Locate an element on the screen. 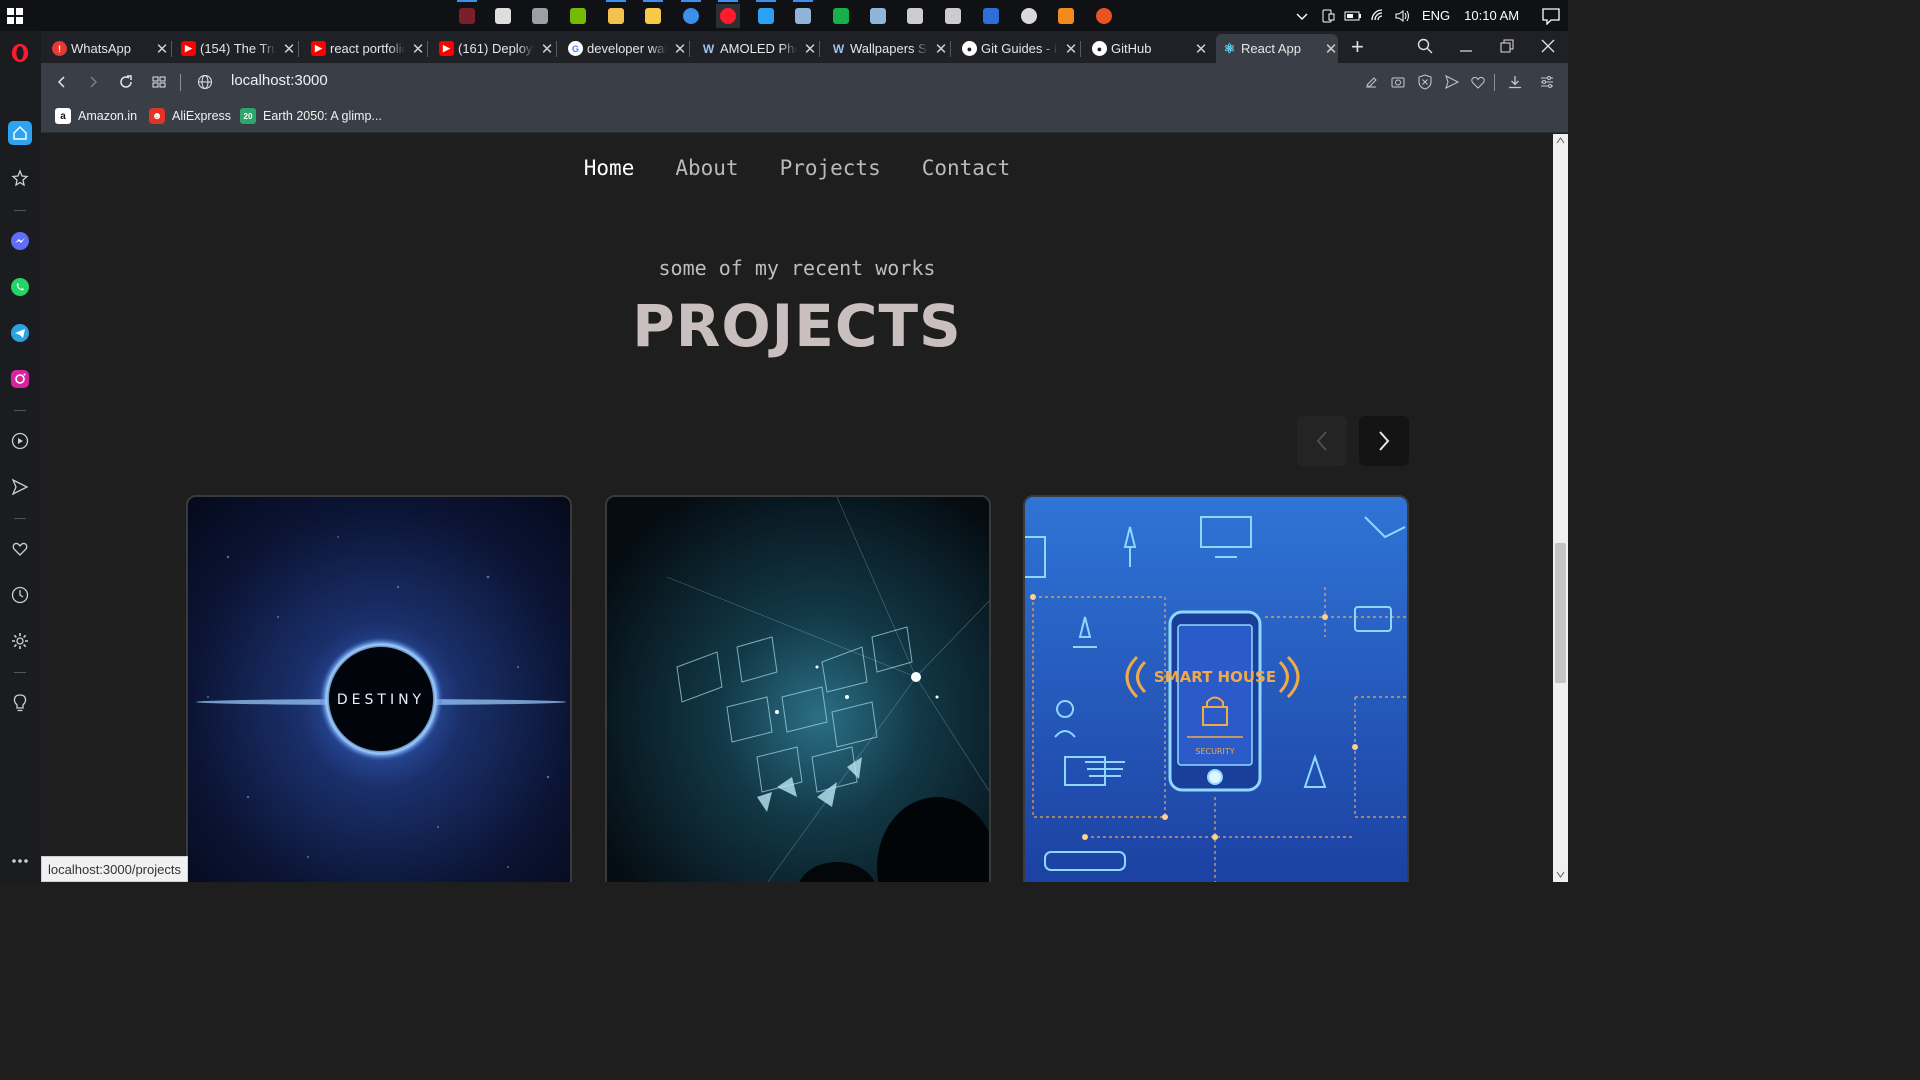  scroll-down-icon is located at coordinates (1560, 874).